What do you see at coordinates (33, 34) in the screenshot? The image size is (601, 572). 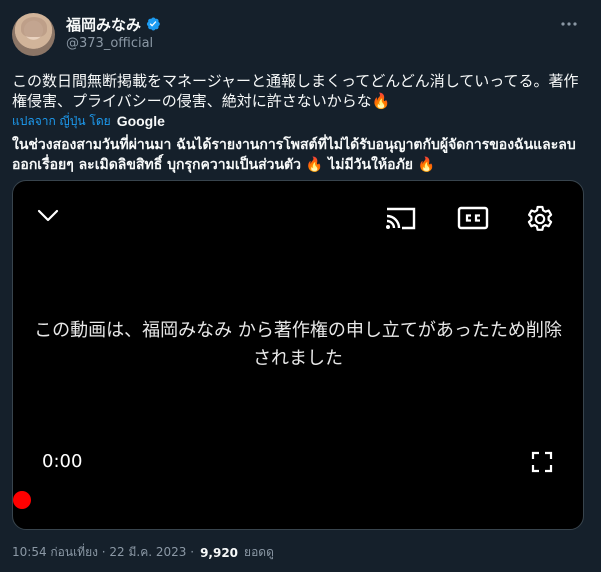 I see `avatar` at bounding box center [33, 34].